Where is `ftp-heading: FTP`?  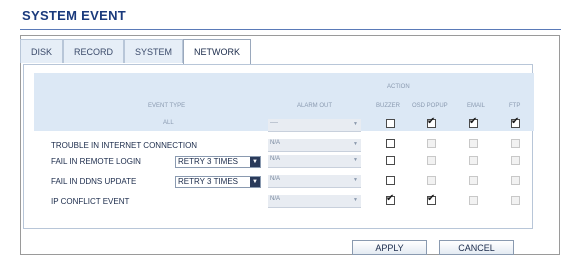
ftp-heading: FTP is located at coordinates (515, 106).